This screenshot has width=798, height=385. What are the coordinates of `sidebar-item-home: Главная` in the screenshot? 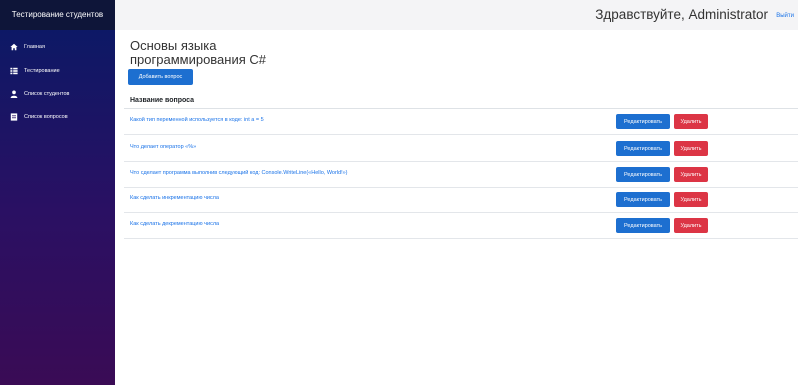 It's located at (60, 47).